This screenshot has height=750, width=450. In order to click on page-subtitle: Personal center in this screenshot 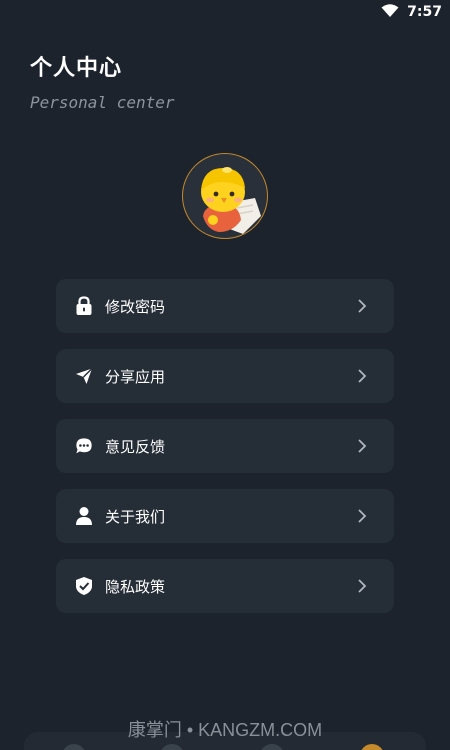, I will do `click(102, 102)`.